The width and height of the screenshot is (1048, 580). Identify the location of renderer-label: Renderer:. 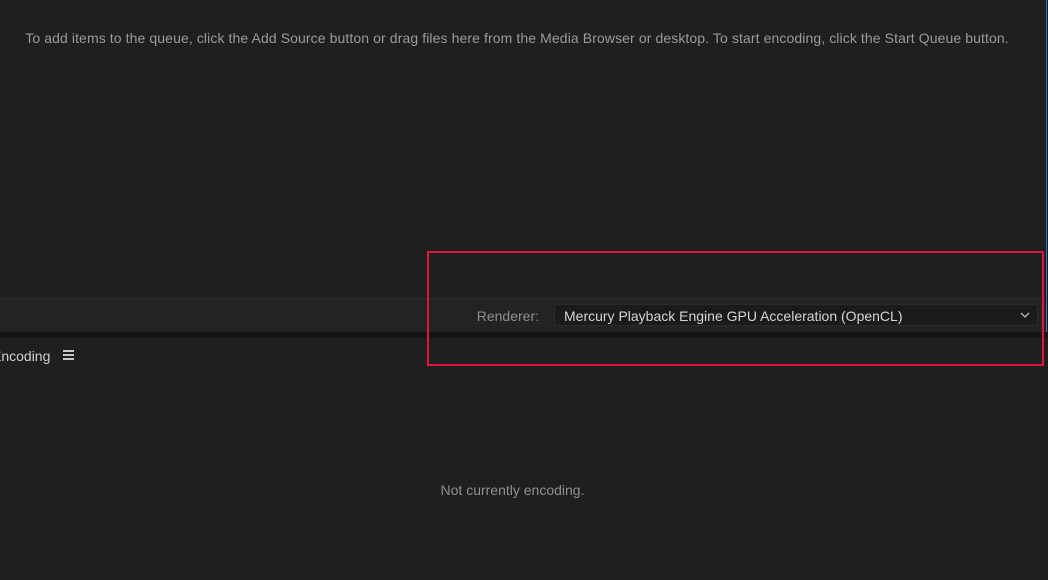
(507, 316).